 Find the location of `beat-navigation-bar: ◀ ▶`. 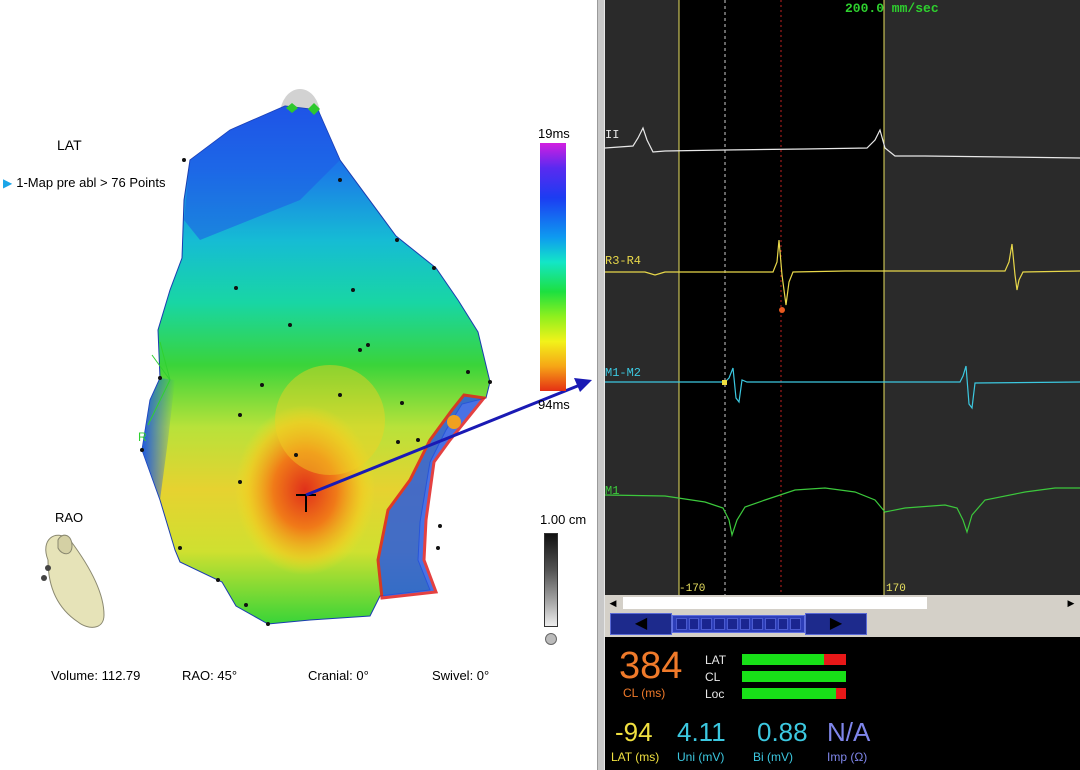

beat-navigation-bar: ◀ ▶ is located at coordinates (842, 624).